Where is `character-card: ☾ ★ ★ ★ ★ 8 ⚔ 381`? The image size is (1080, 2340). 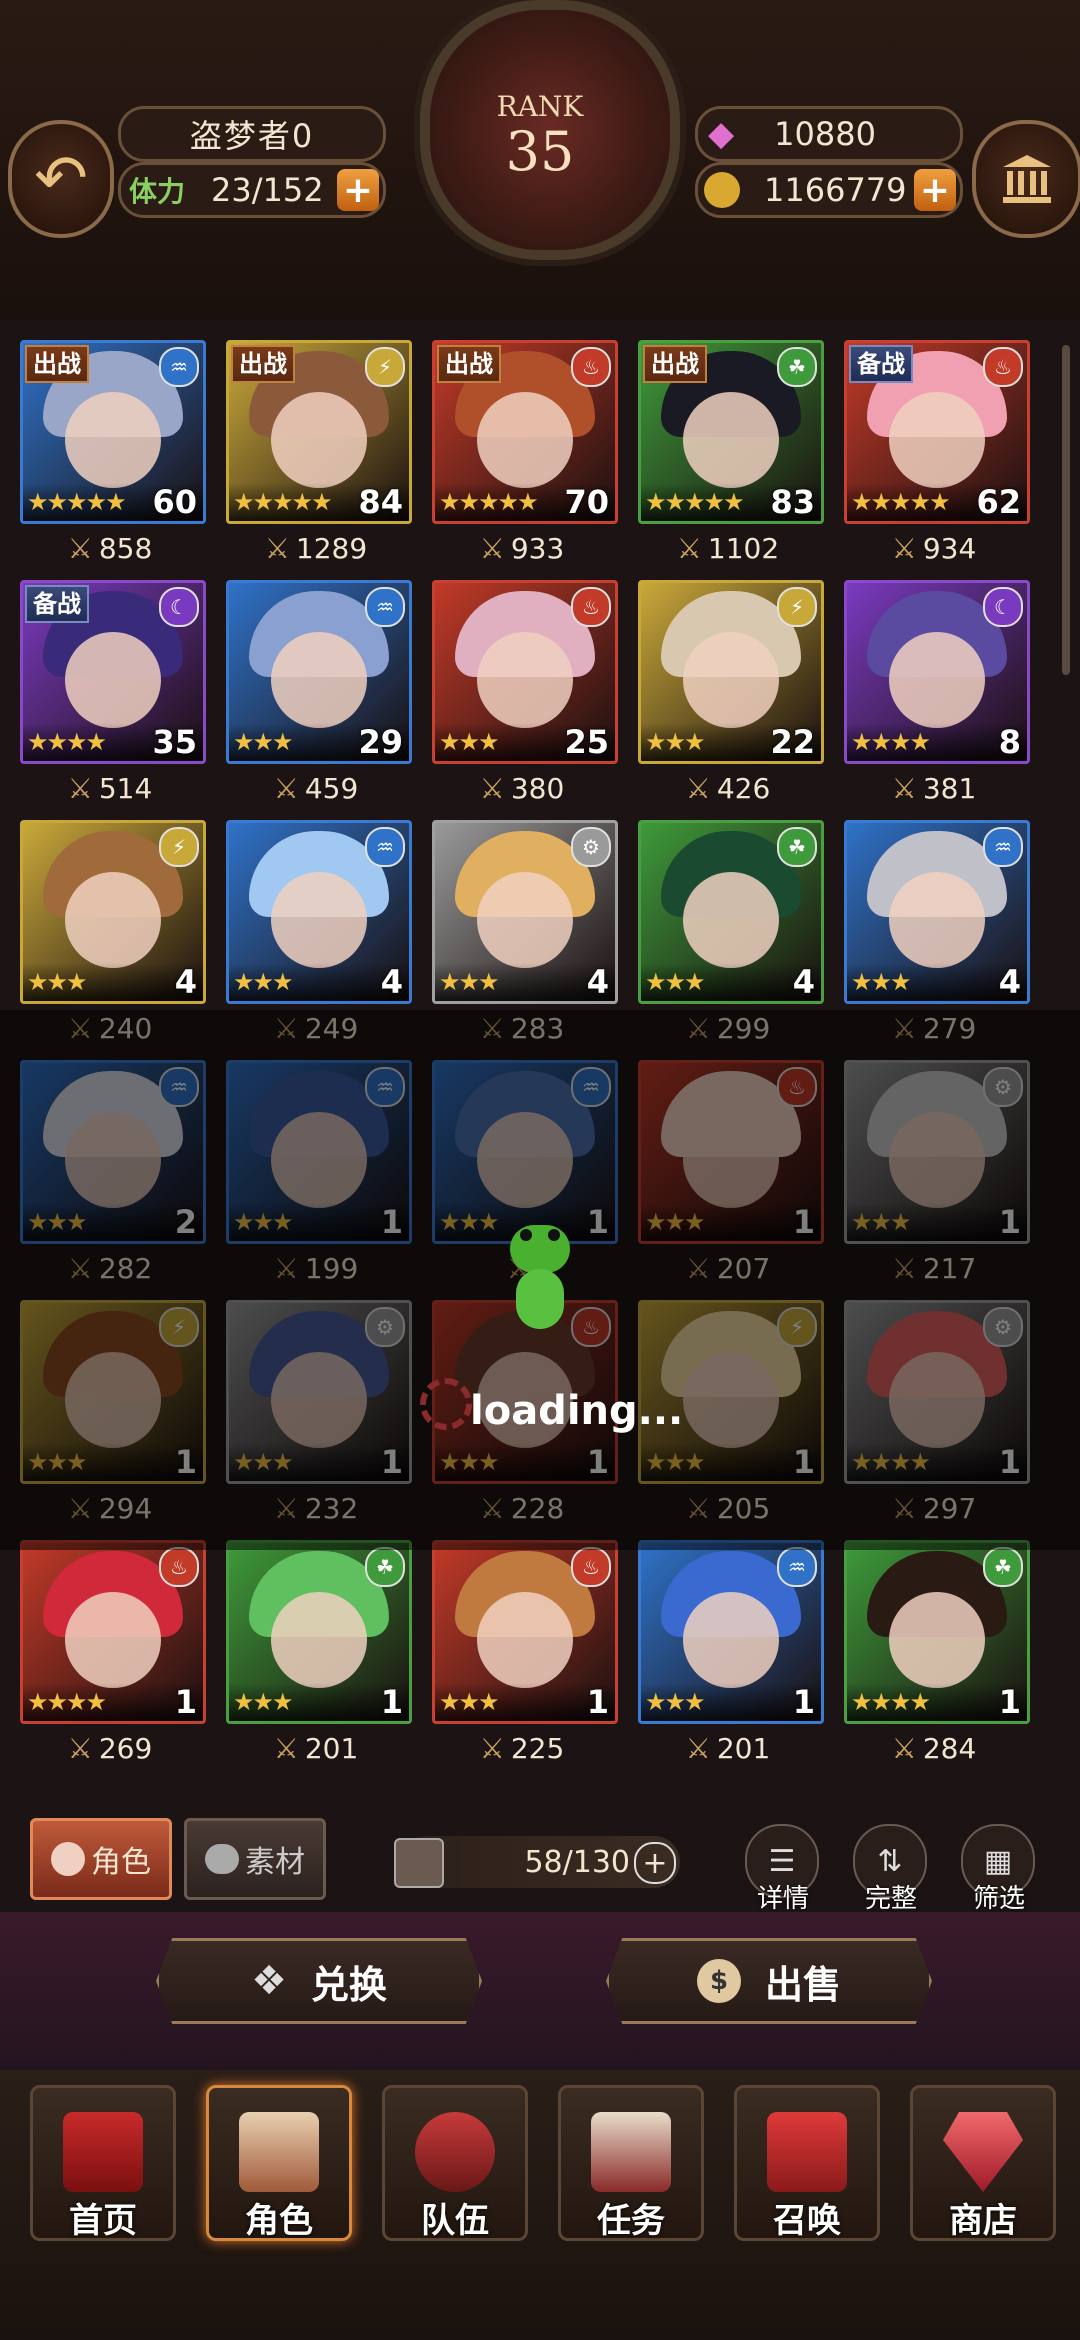
character-card: ☾ ★ ★ ★ ★ 8 ⚔ 381 is located at coordinates (937, 692).